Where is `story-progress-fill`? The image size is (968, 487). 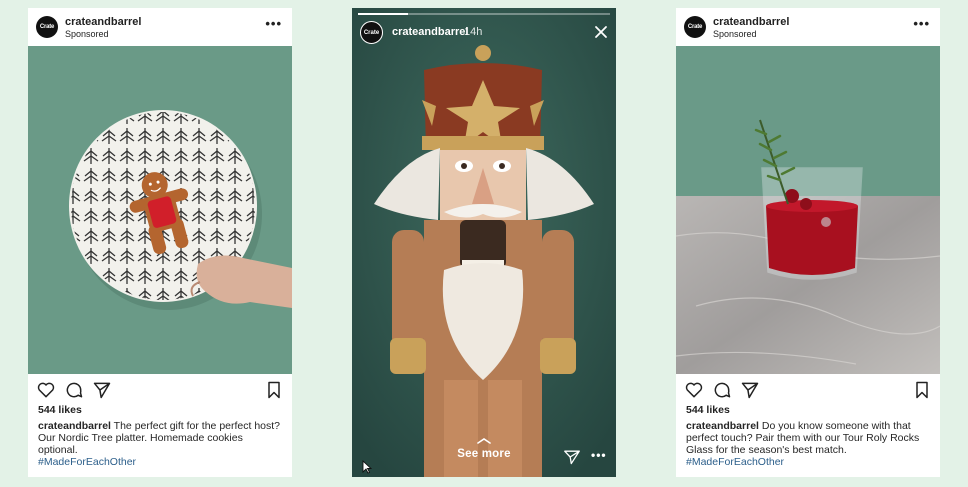
story-progress-fill is located at coordinates (383, 14).